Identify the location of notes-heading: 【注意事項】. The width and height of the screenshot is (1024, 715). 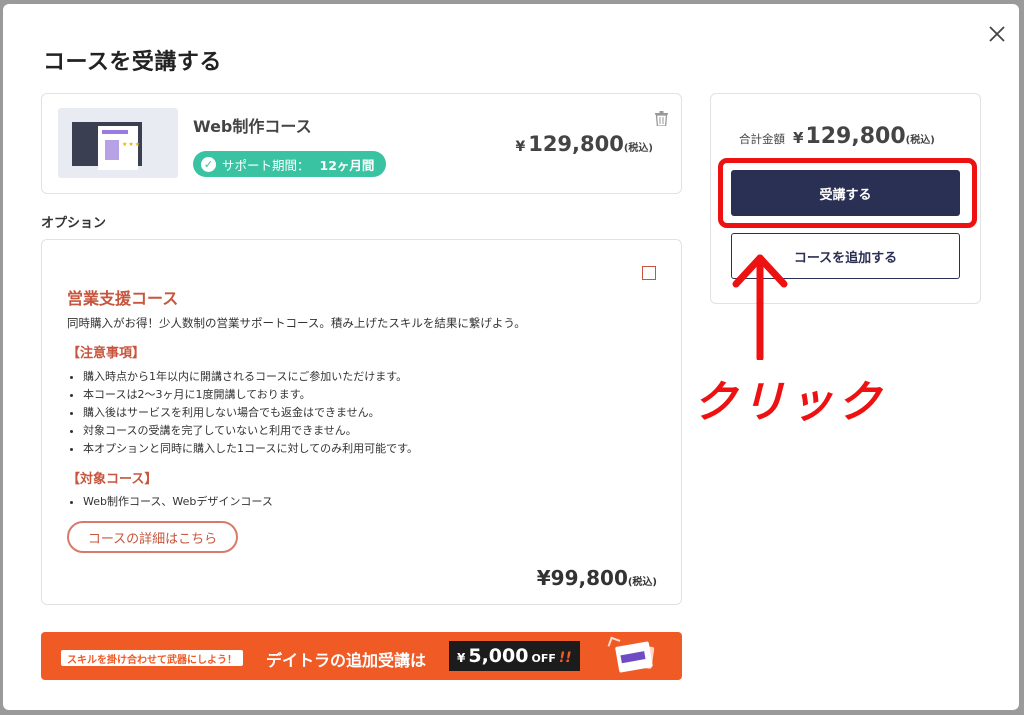
(106, 353).